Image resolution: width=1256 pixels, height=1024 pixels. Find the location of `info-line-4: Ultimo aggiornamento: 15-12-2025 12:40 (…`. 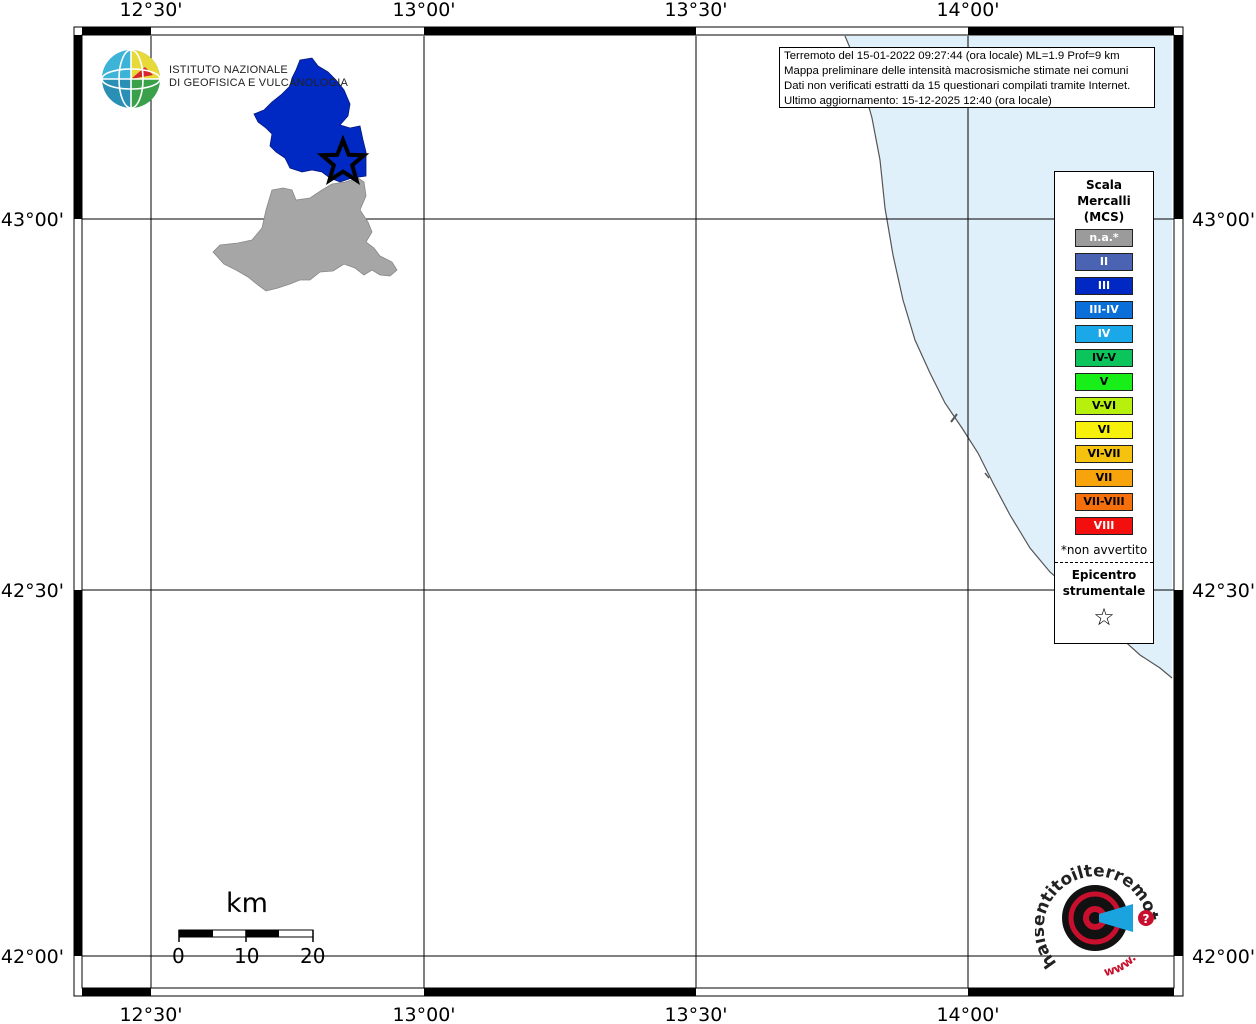

info-line-4: Ultimo aggiornamento: 15-12-2025 12:40 (… is located at coordinates (918, 101).